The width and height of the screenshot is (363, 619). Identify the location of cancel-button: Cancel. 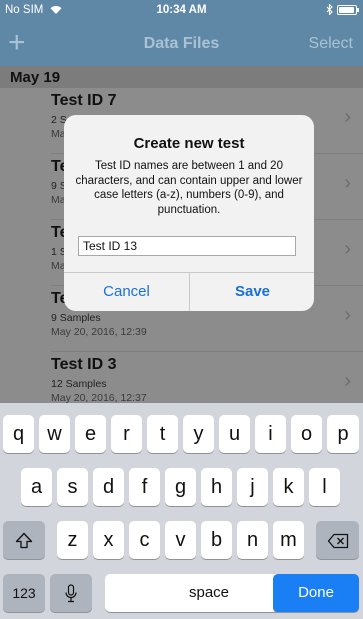
(126, 291).